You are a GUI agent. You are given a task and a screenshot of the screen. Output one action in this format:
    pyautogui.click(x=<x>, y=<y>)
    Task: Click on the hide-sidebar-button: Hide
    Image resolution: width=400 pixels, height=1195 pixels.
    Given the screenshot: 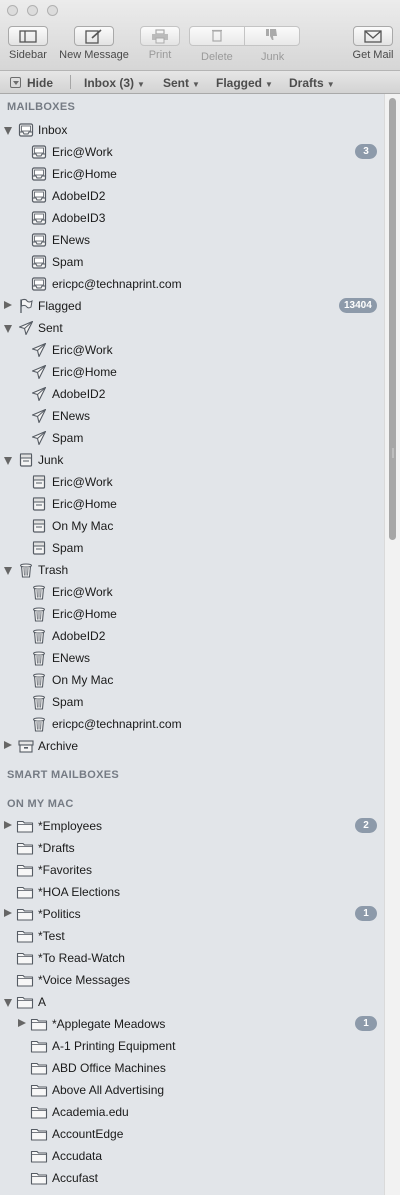 What is the action you would take?
    pyautogui.click(x=31, y=83)
    